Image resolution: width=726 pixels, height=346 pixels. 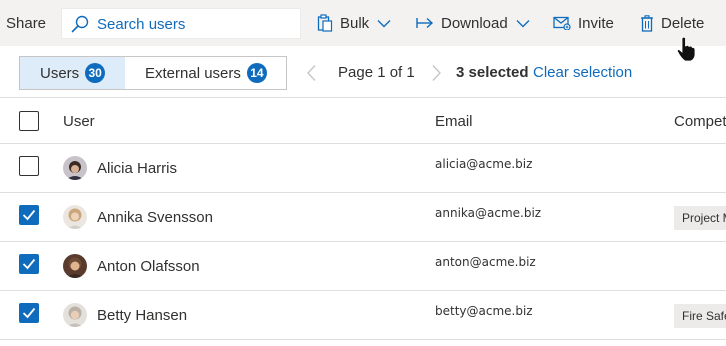 What do you see at coordinates (142, 315) in the screenshot?
I see `user-name: Betty Hansen` at bounding box center [142, 315].